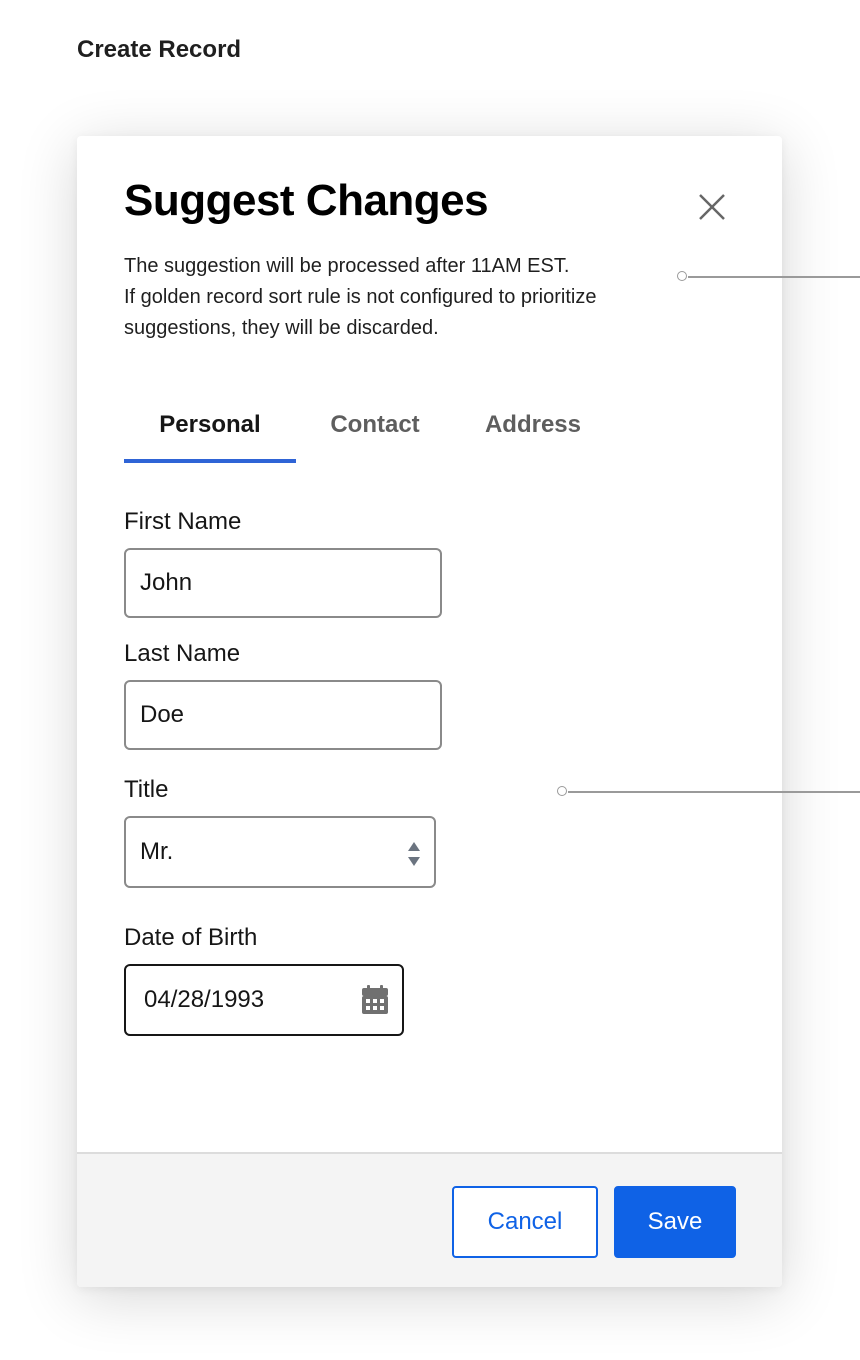 Image resolution: width=860 pixels, height=1360 pixels. Describe the element at coordinates (283, 583) in the screenshot. I see `first-name-input` at that location.